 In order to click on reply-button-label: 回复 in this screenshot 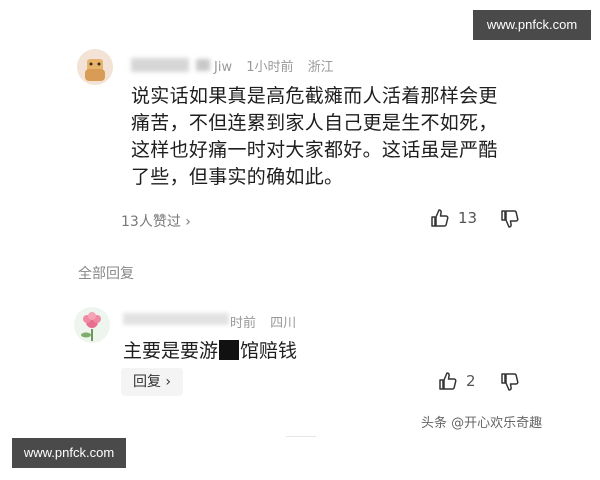, I will do `click(146, 382)`.